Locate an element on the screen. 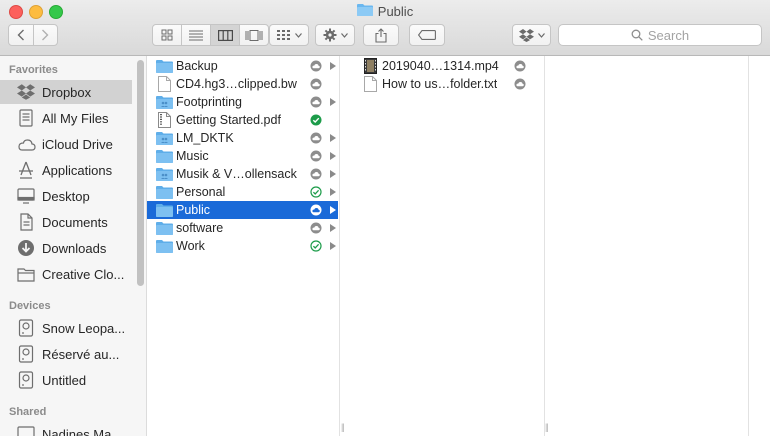 This screenshot has width=770, height=436. sidebar-item-untitled: Untitled is located at coordinates (66, 380).